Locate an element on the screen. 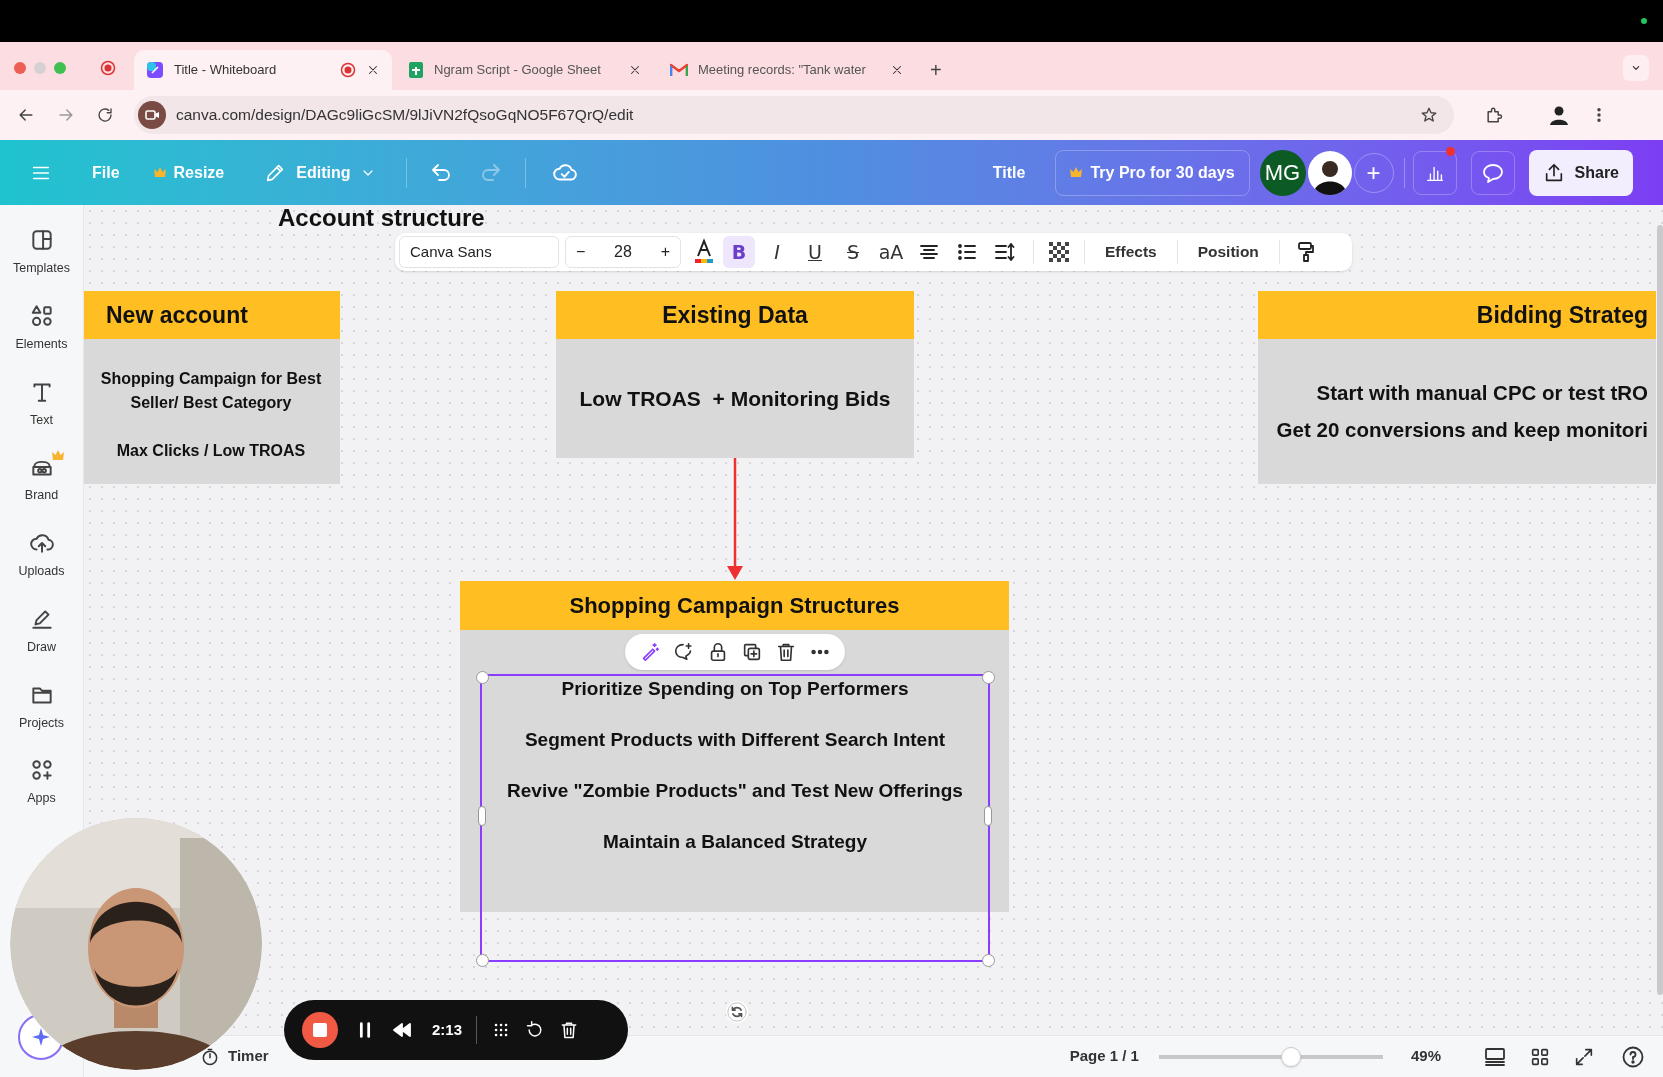 Image resolution: width=1663 pixels, height=1077 pixels. card-text: Start with manual CPC or test tRO is located at coordinates (1482, 392).